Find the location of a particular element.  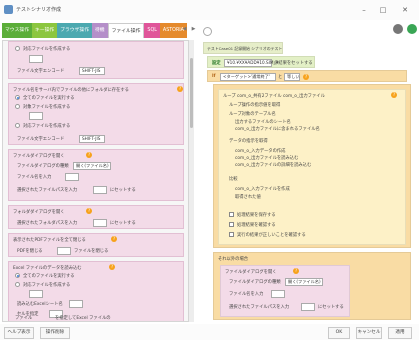

run-block: テストCase01 記録開始 シナリオのテスト is located at coordinates (243, 48).